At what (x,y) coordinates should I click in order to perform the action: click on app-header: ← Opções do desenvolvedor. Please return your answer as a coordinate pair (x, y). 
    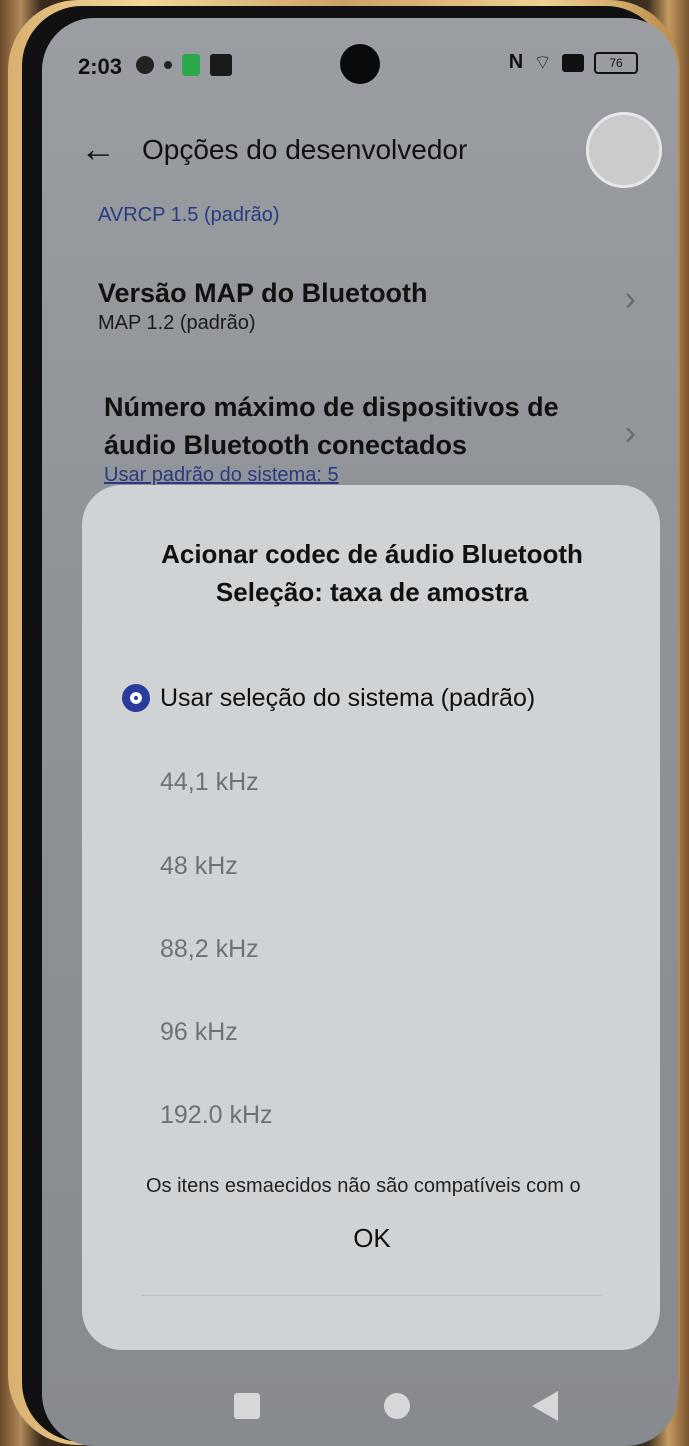
    Looking at the image, I should click on (360, 150).